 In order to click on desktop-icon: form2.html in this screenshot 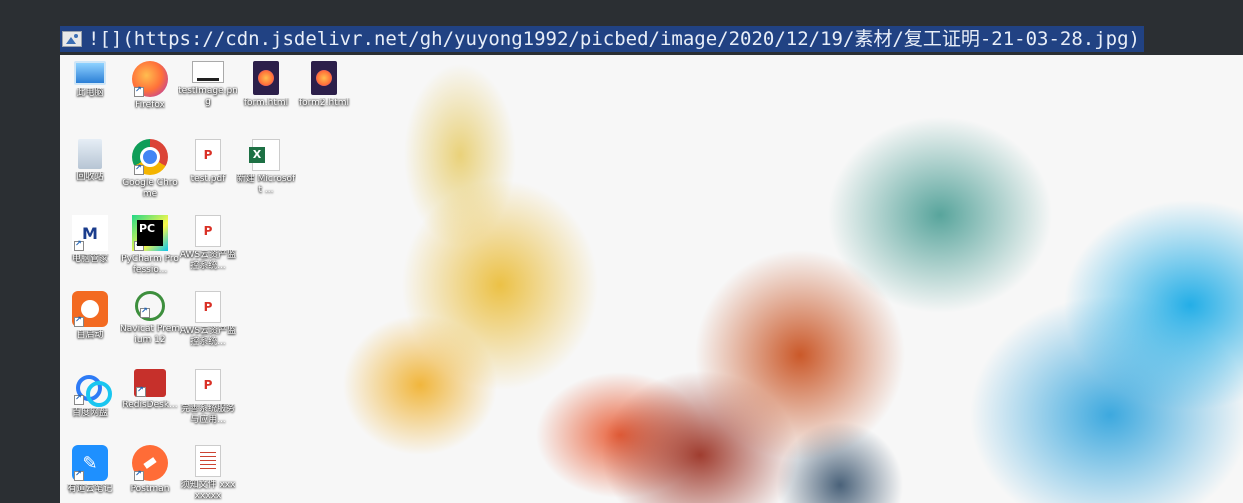, I will do `click(324, 93)`.